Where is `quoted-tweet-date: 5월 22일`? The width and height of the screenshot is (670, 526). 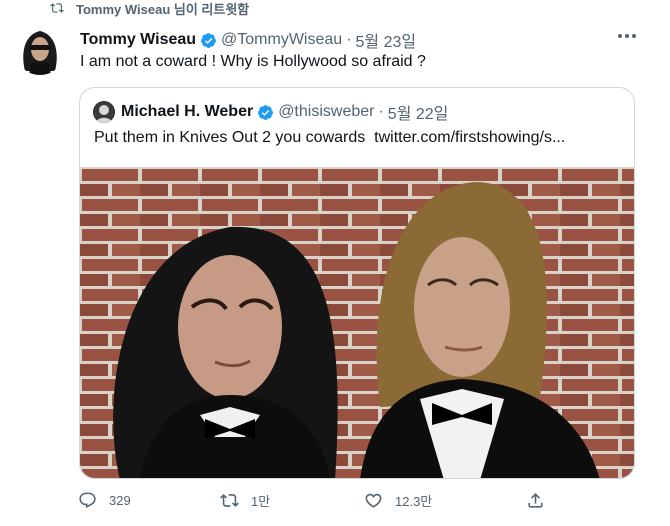
quoted-tweet-date: 5월 22일 is located at coordinates (418, 114).